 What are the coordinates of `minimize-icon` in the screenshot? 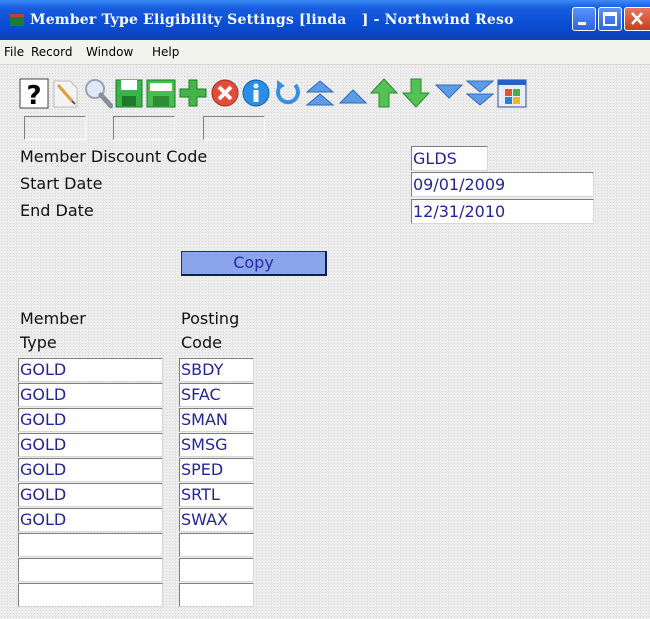 It's located at (582, 23).